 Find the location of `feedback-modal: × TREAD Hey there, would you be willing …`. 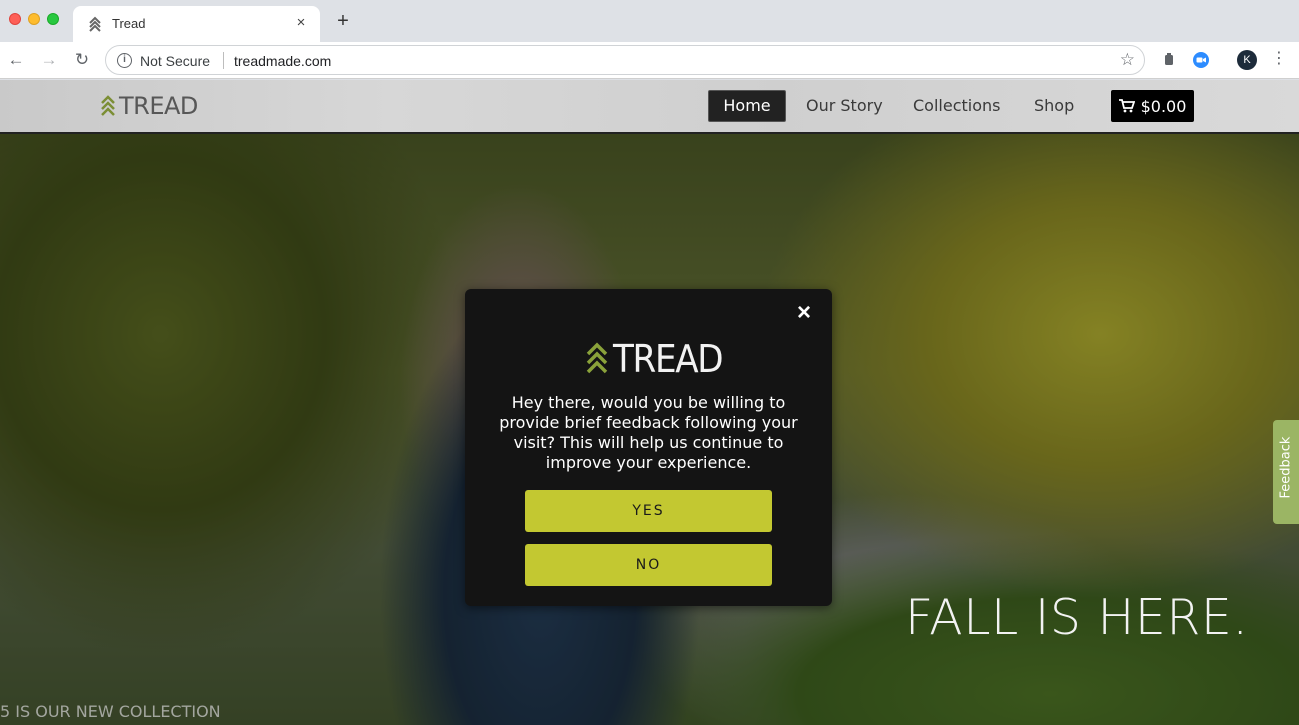

feedback-modal: × TREAD Hey there, would you be willing … is located at coordinates (648, 447).